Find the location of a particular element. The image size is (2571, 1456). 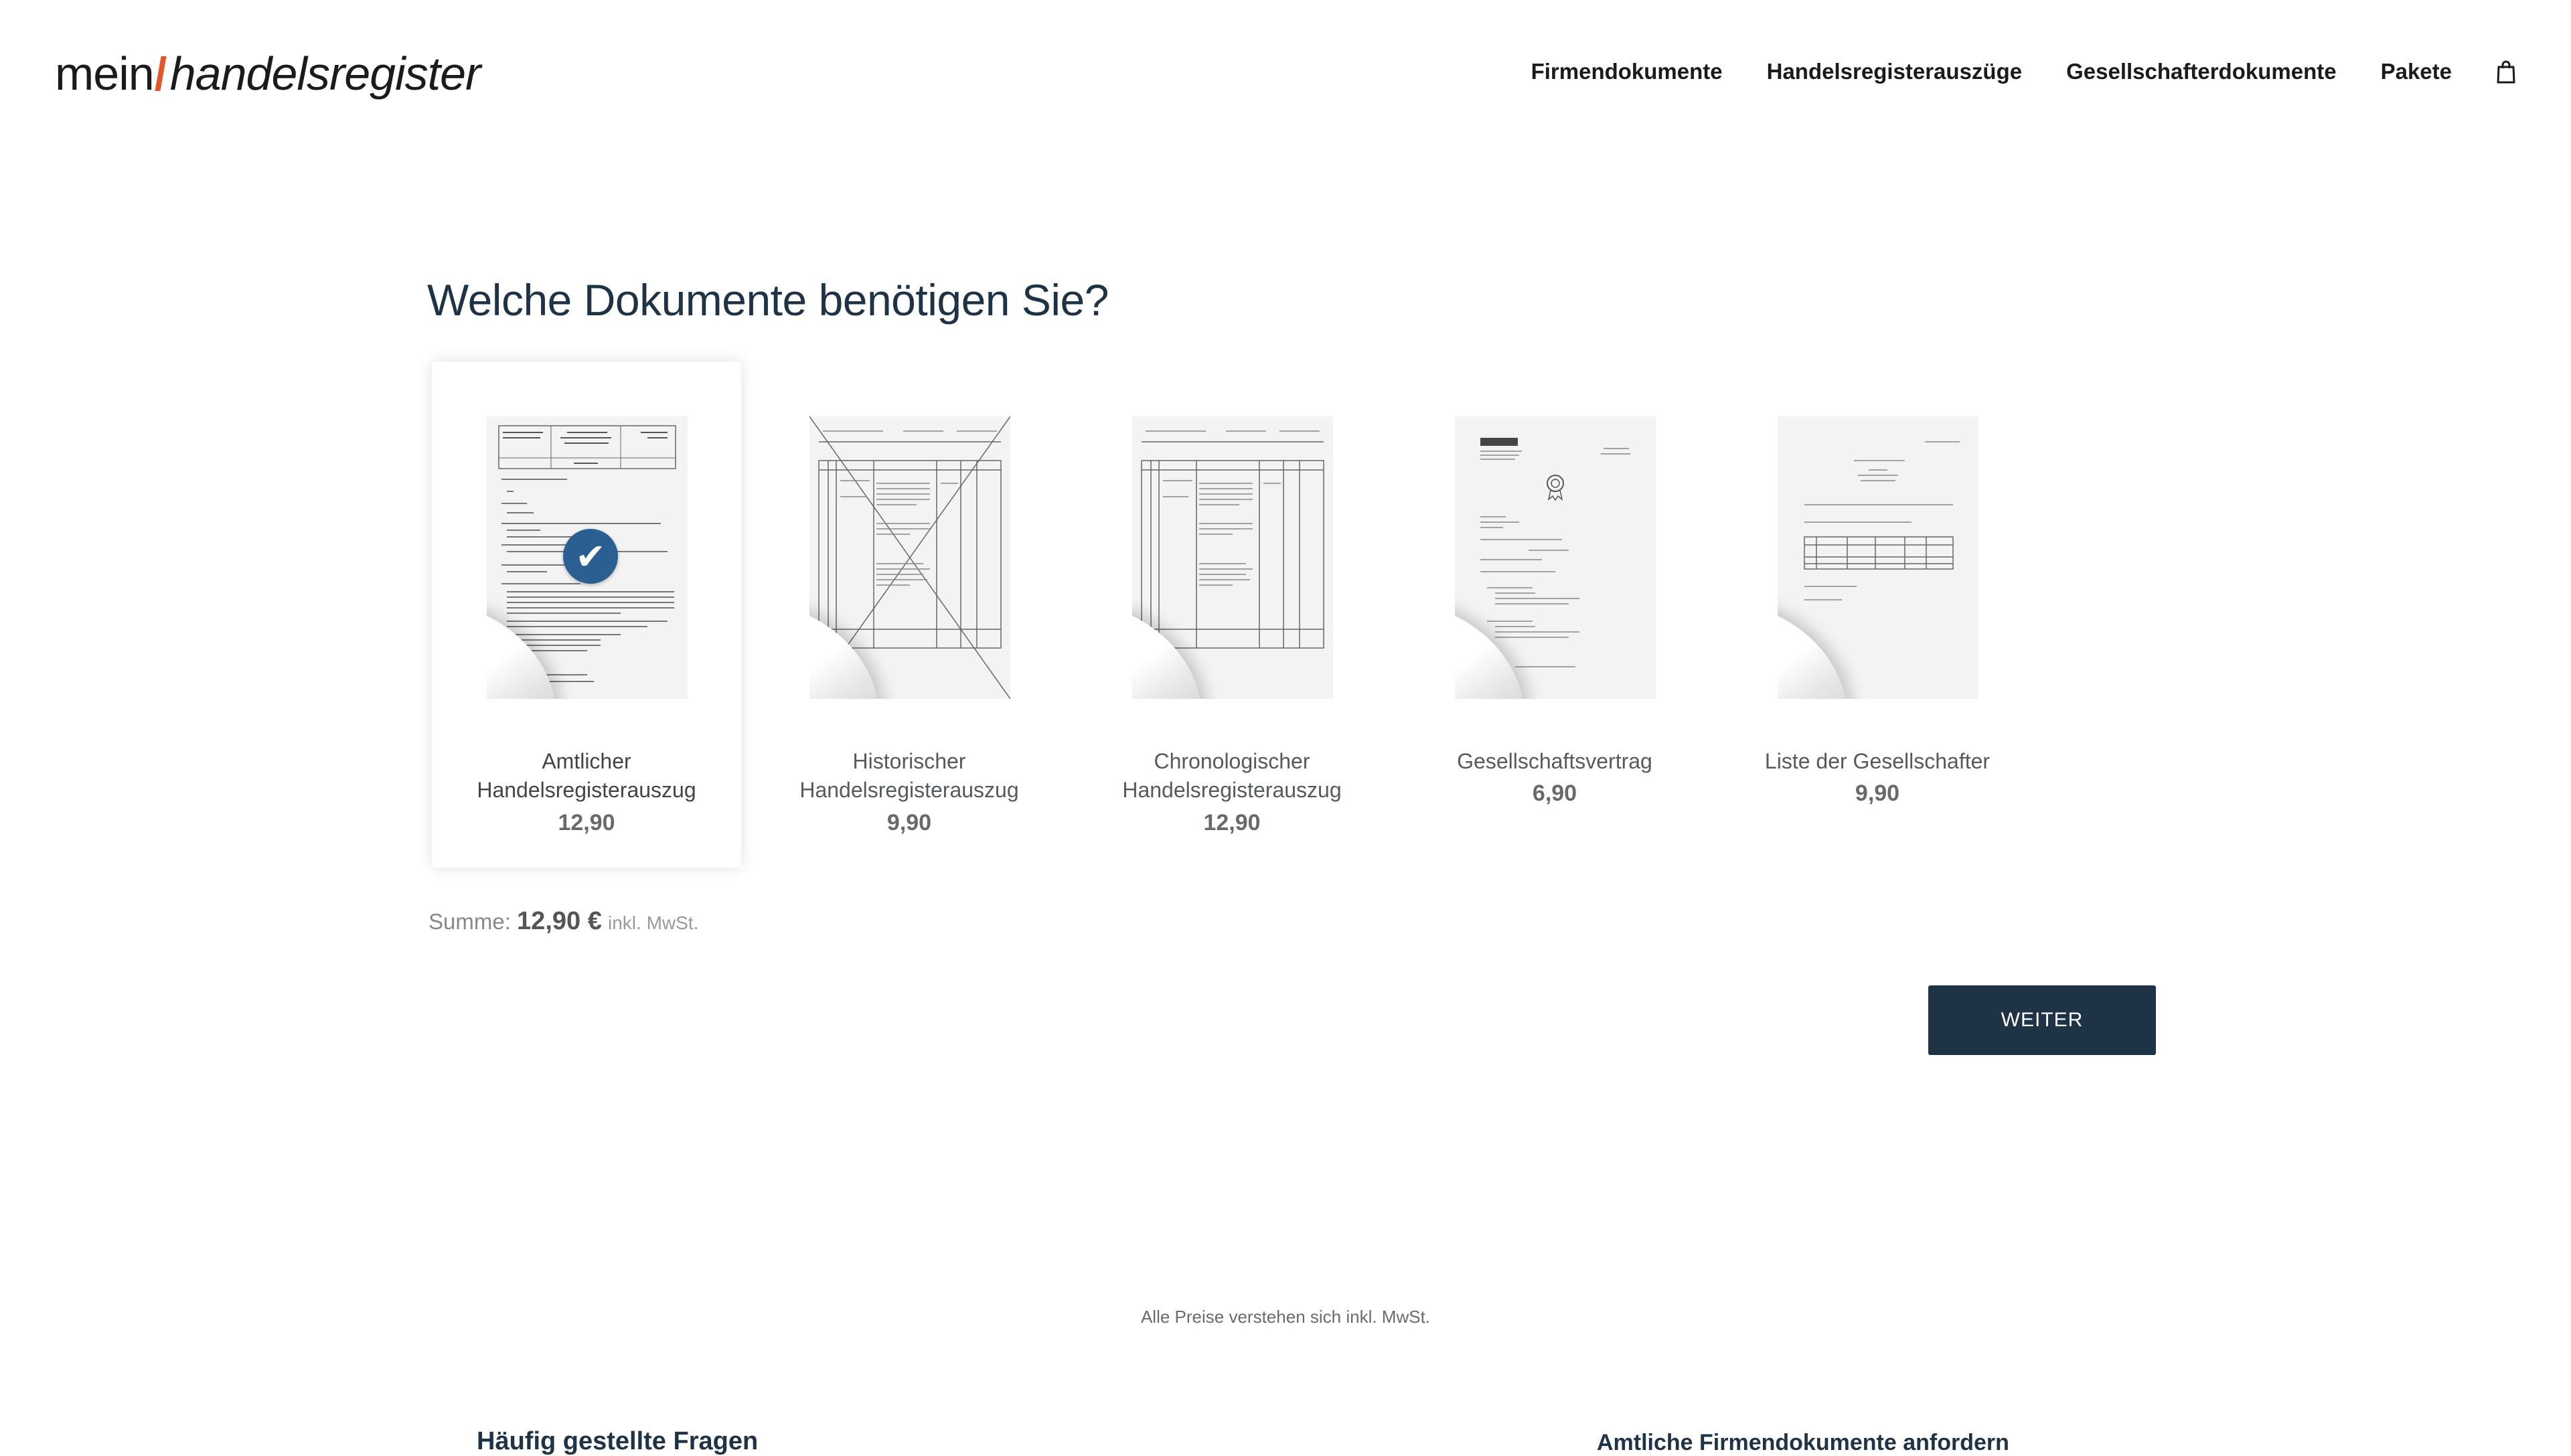

continue-button: WEITER is located at coordinates (2042, 1020).